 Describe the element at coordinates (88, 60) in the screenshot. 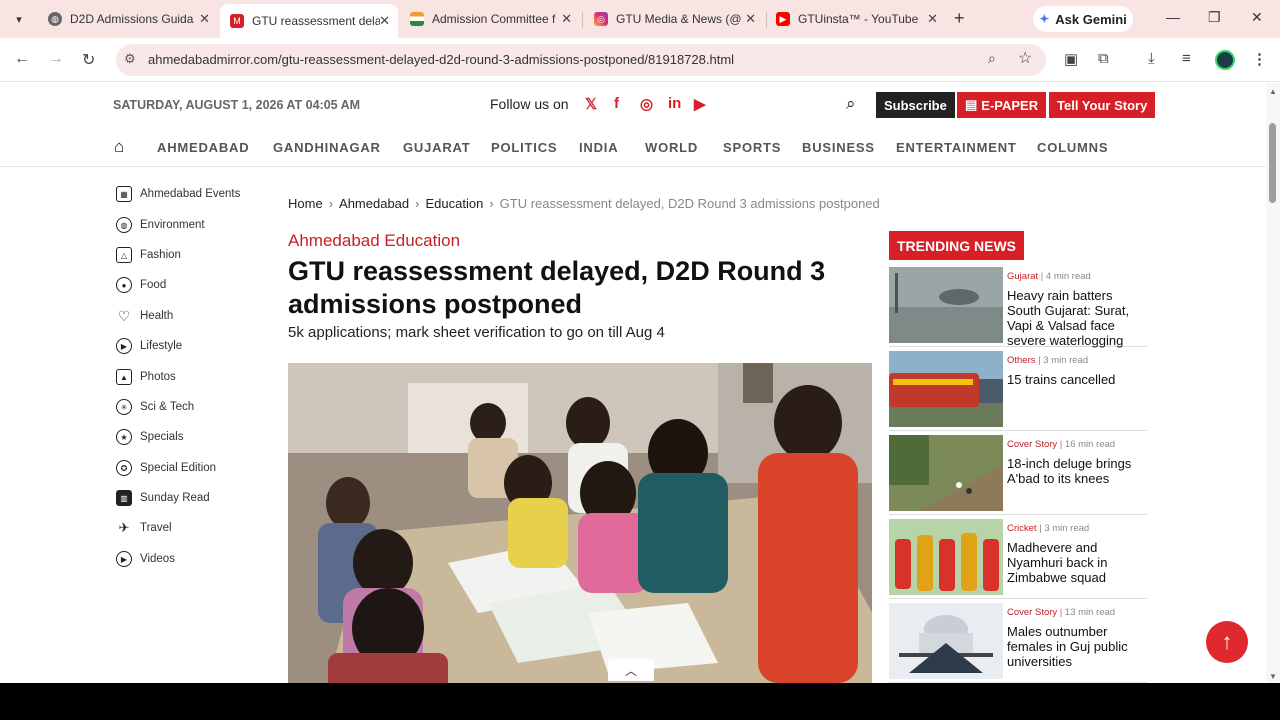

I see `reload-icon: ↻` at that location.